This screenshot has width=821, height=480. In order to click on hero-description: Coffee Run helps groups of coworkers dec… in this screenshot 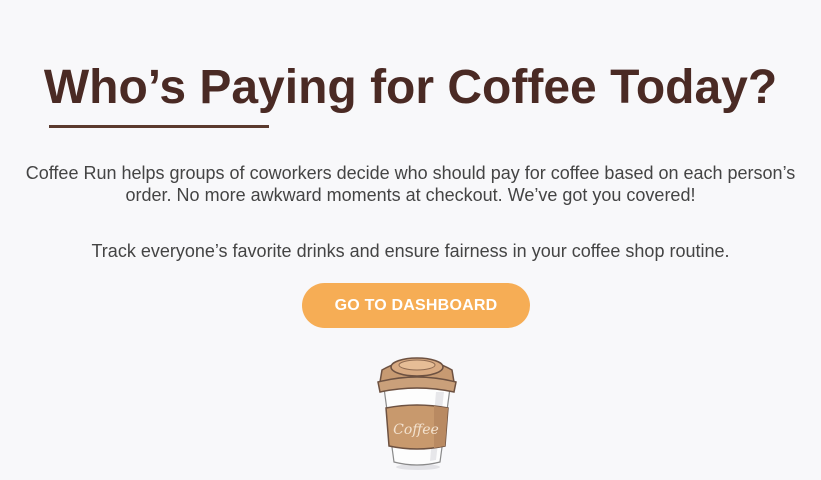, I will do `click(410, 184)`.